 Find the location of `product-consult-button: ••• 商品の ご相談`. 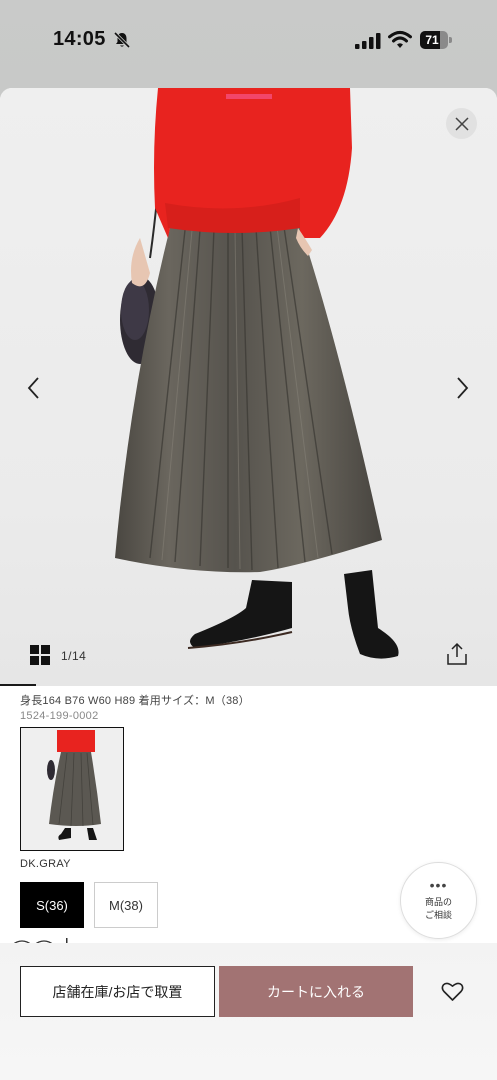

product-consult-button: ••• 商品の ご相談 is located at coordinates (438, 900).